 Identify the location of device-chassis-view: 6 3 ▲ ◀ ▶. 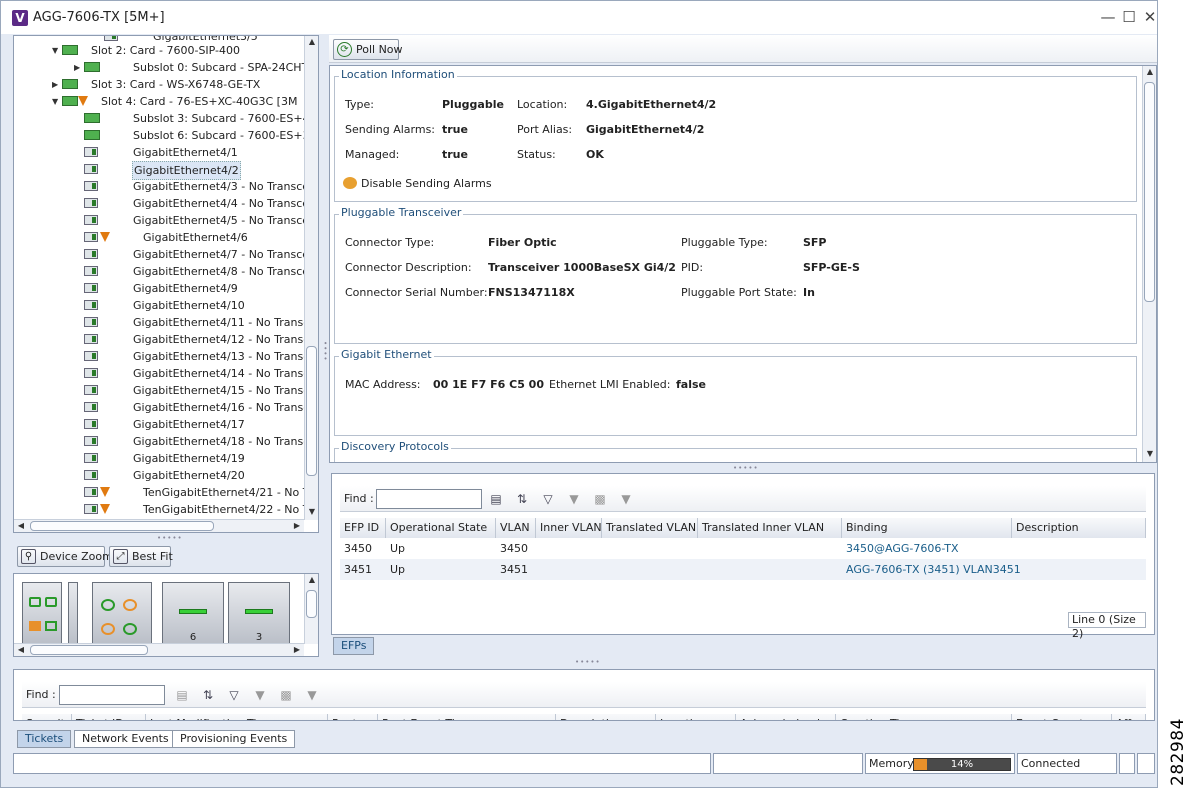
(166, 615).